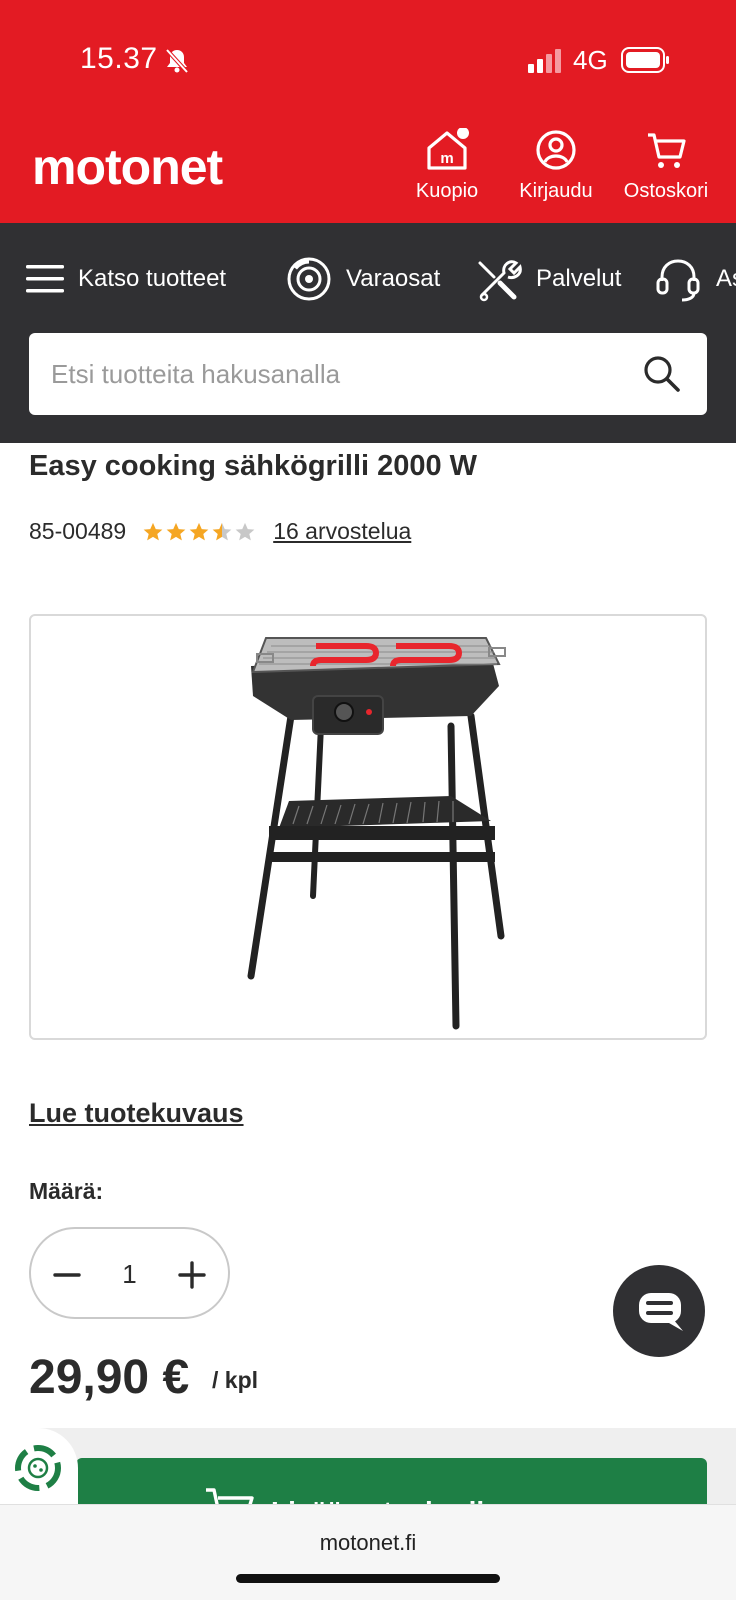  I want to click on chat-button, so click(659, 1311).